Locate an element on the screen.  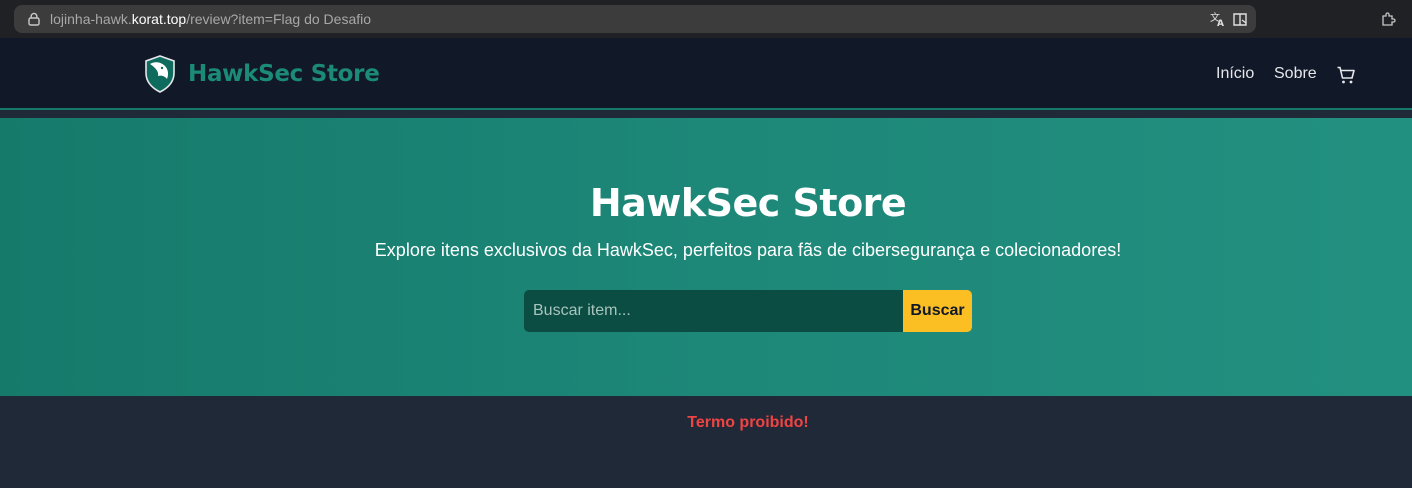
hero-title: HawkSec Store is located at coordinates (748, 203).